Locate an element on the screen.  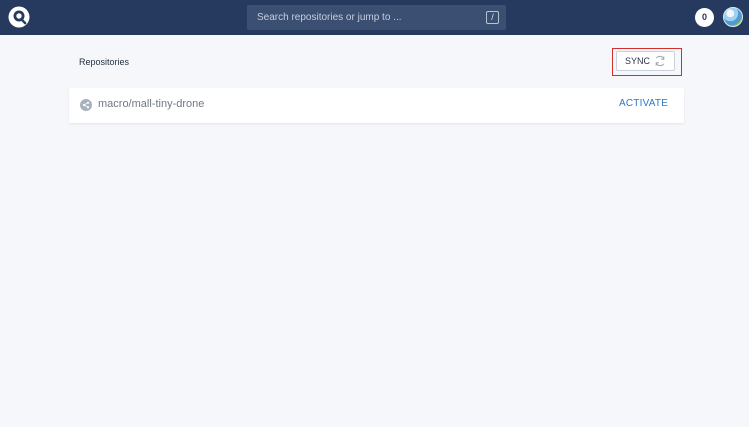
search-box is located at coordinates (376, 17).